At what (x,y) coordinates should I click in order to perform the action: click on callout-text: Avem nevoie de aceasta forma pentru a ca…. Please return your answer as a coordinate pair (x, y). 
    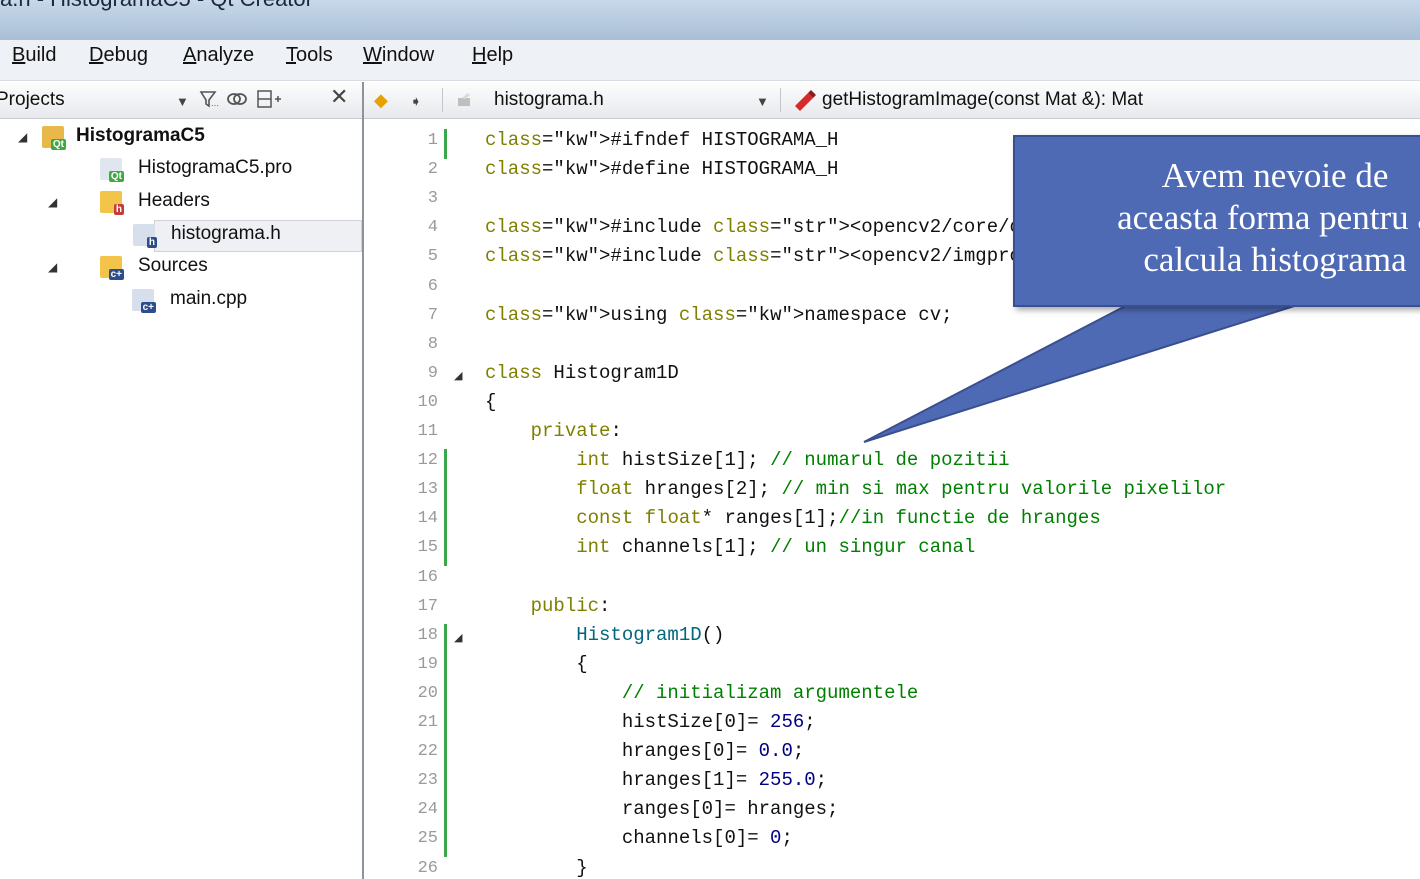
    Looking at the image, I should click on (1268, 217).